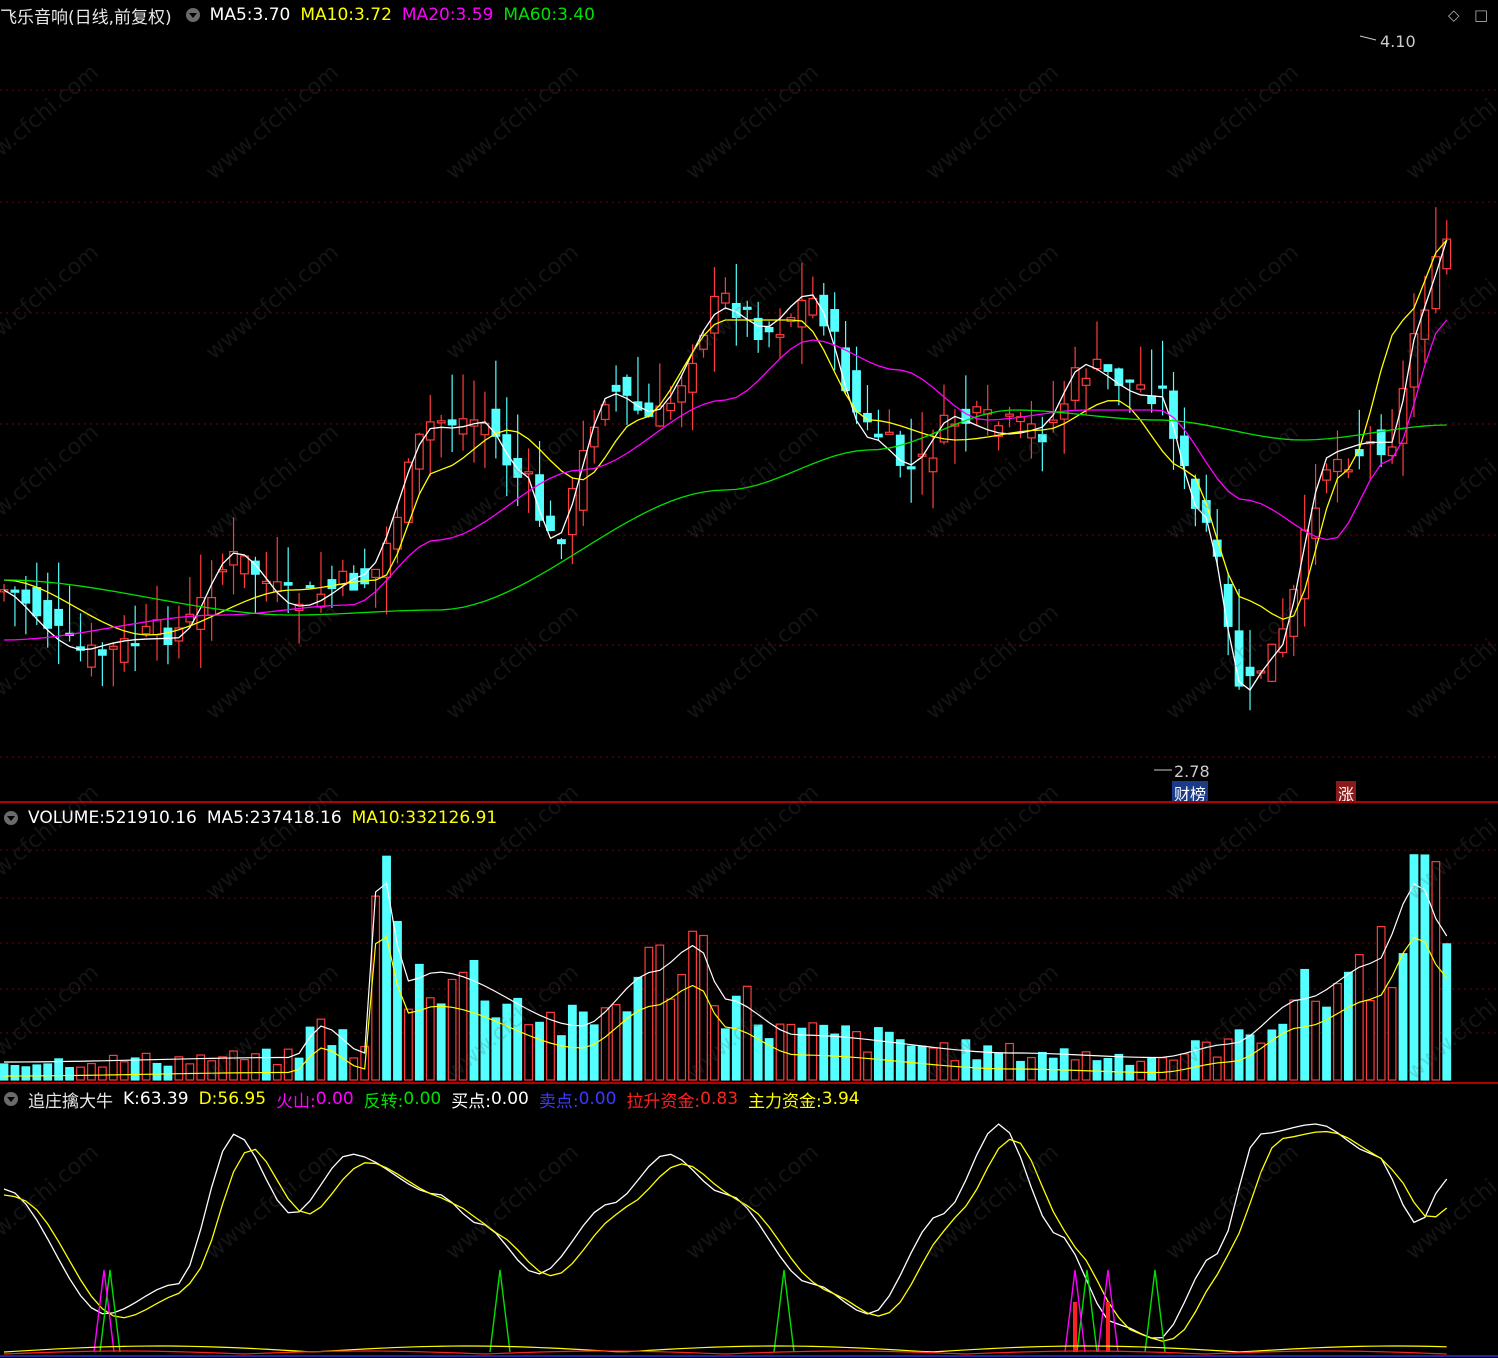  What do you see at coordinates (840, 1099) in the screenshot?
I see `zhuli-value: 3.94` at bounding box center [840, 1099].